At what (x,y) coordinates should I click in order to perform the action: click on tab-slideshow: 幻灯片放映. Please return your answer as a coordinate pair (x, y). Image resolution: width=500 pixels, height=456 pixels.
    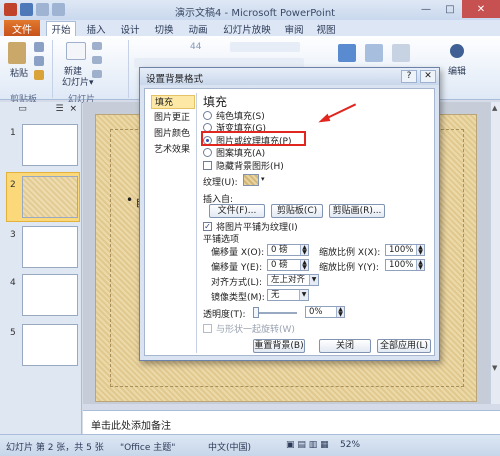
    Looking at the image, I should click on (247, 28).